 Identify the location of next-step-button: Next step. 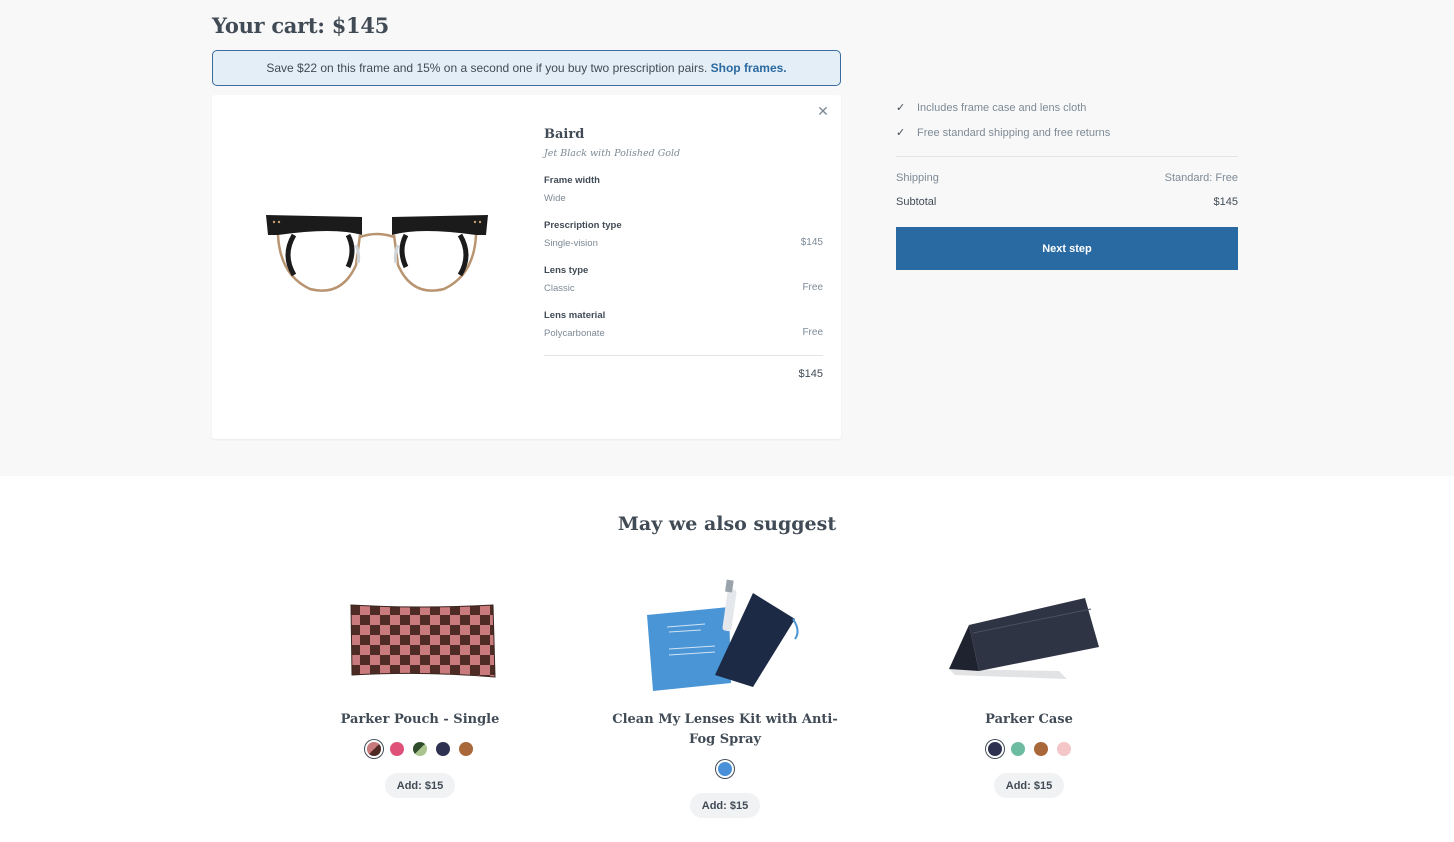
(1067, 248).